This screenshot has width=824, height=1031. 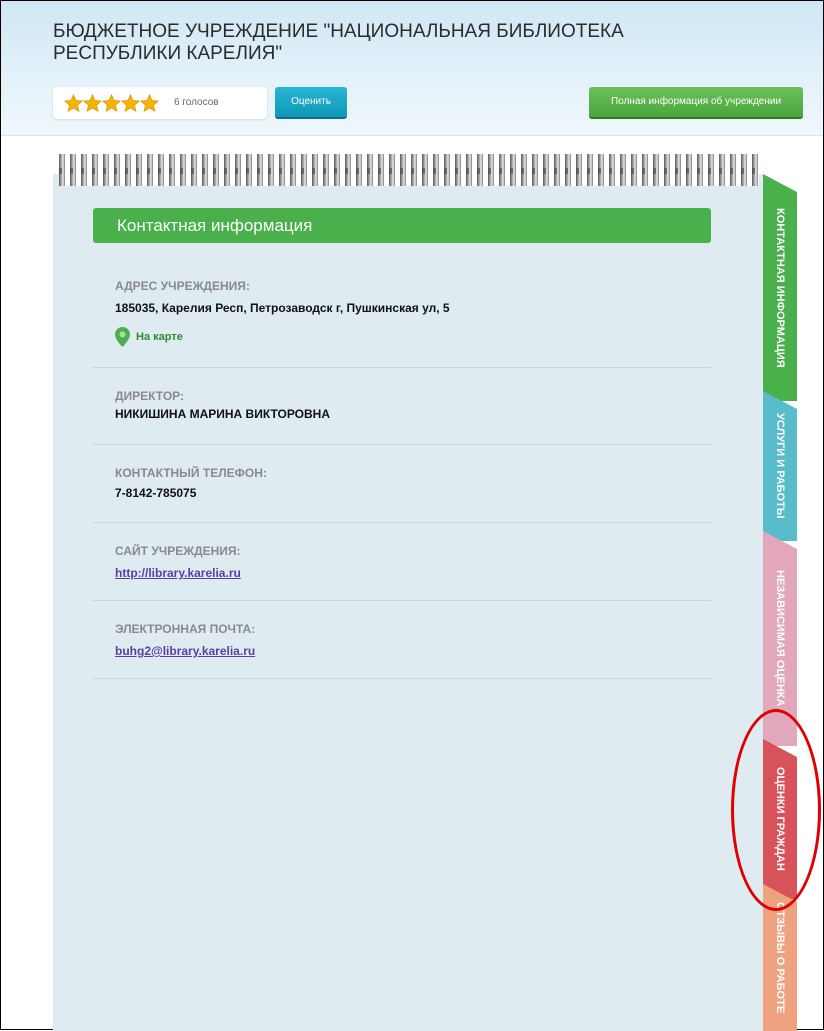 What do you see at coordinates (150, 396) in the screenshot?
I see `director-label: ДИРЕКТОР:` at bounding box center [150, 396].